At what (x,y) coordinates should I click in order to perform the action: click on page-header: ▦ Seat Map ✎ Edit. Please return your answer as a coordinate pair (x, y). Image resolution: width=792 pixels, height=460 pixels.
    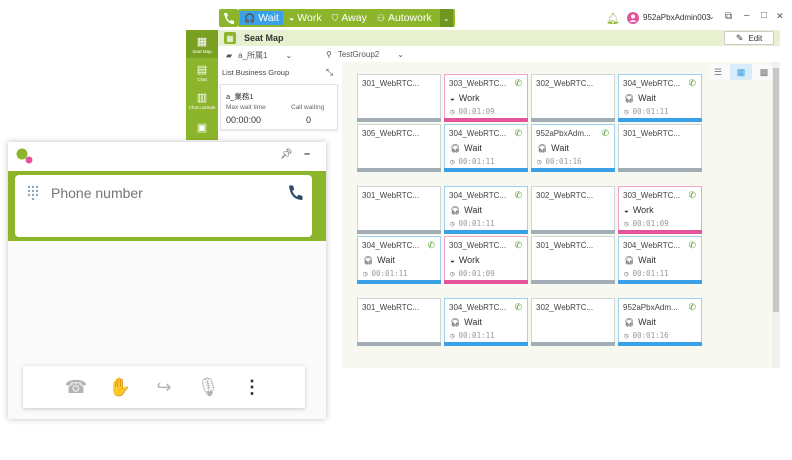
    Looking at the image, I should click on (499, 38).